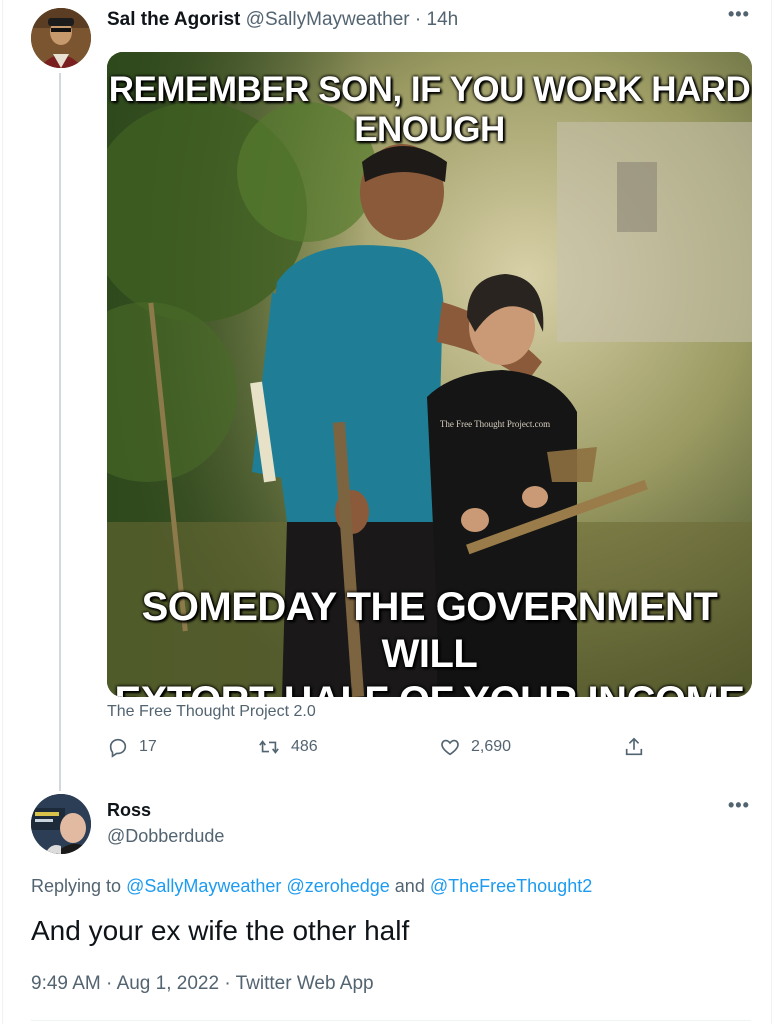 This screenshot has width=783, height=1024. I want to click on tweet-date: Aug 1, 2022, so click(168, 983).